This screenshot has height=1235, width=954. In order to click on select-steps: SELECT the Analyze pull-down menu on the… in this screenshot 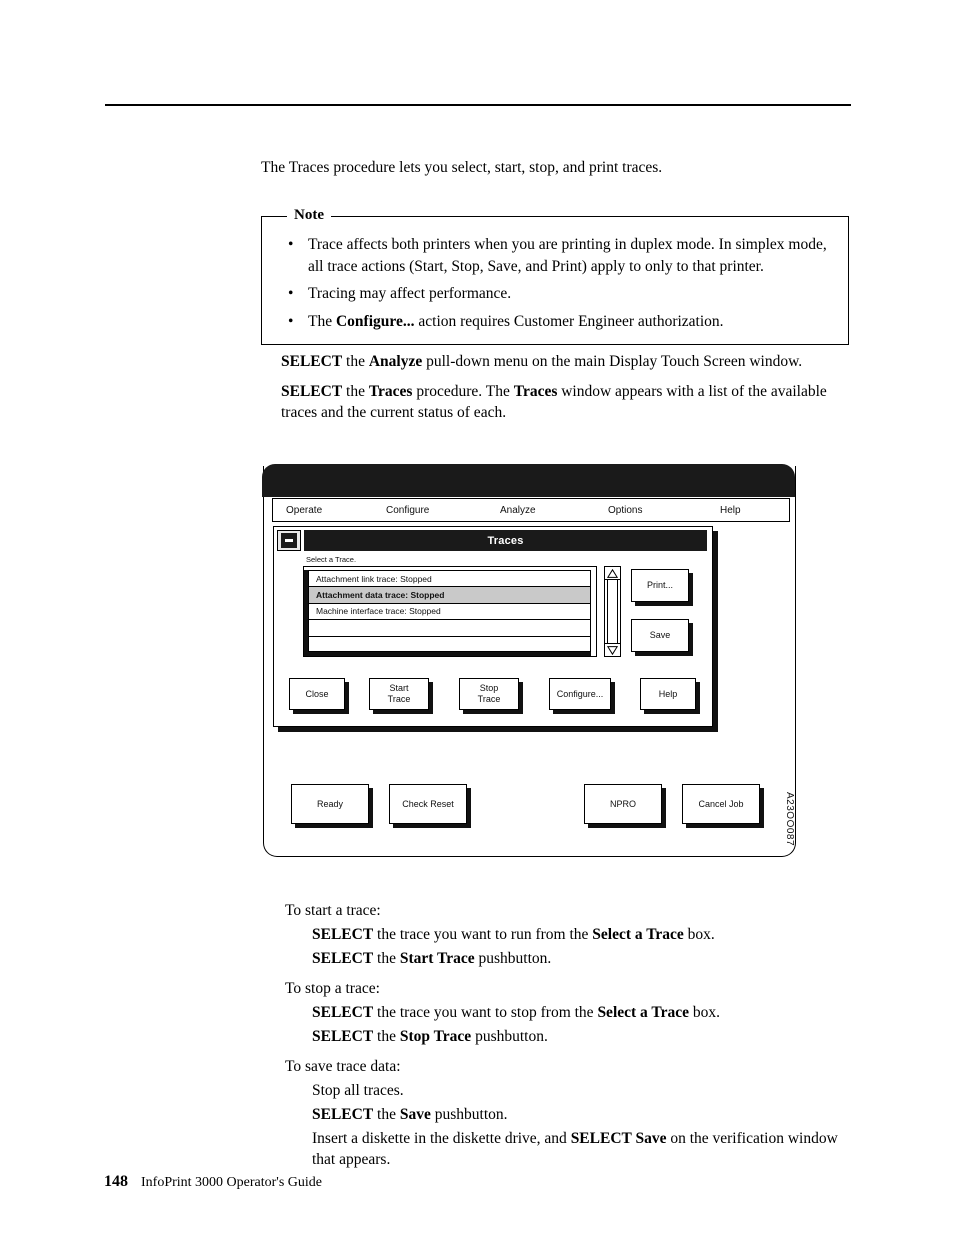, I will do `click(566, 391)`.